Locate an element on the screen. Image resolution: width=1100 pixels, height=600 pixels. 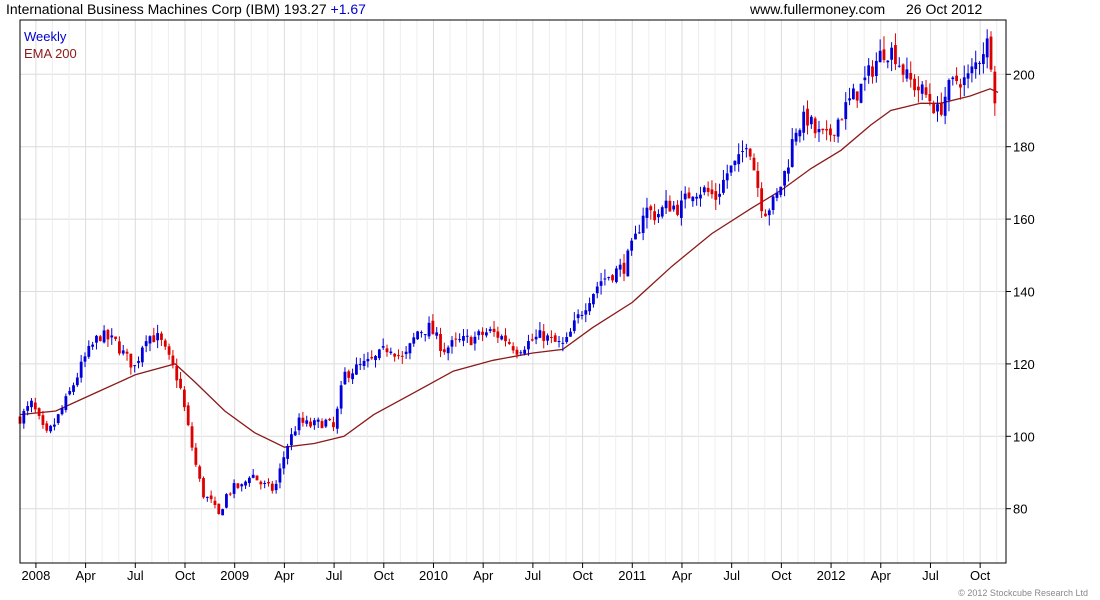
y-tick-label: 120 is located at coordinates (1024, 364).